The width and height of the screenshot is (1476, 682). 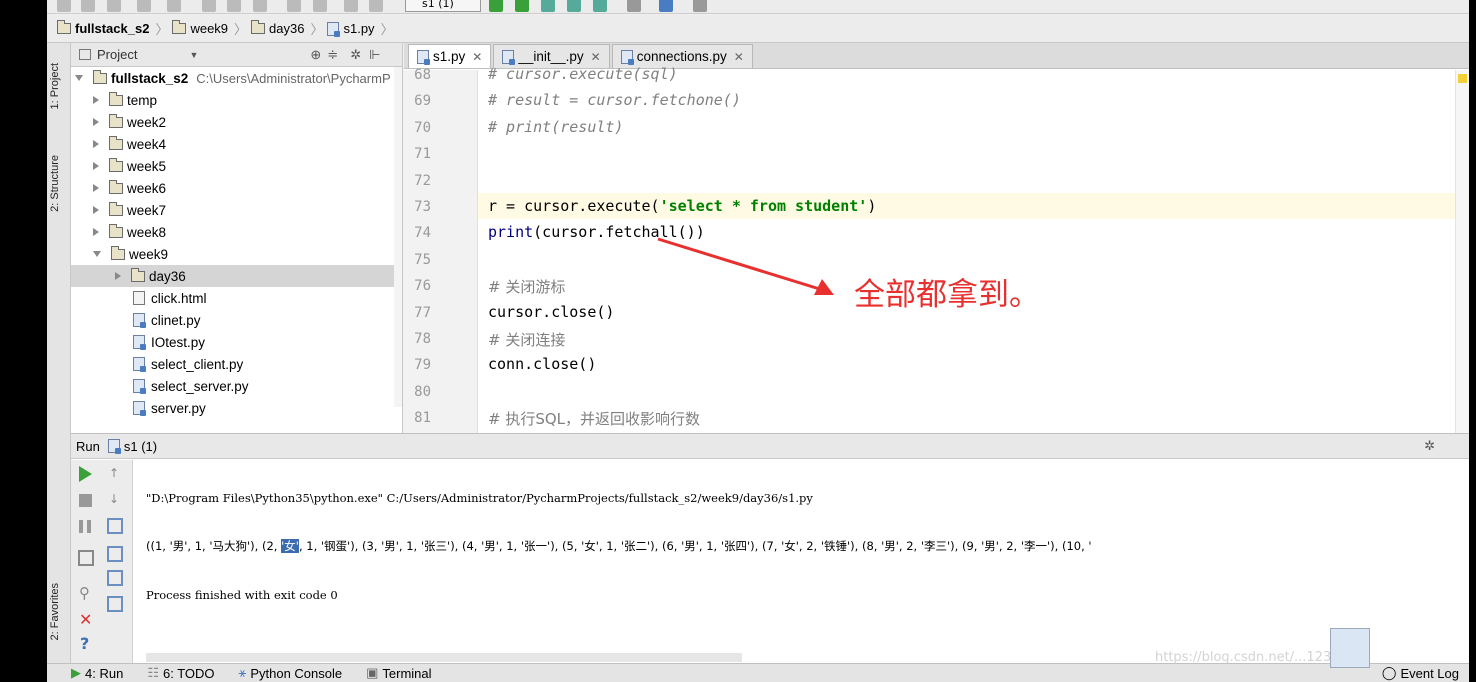 What do you see at coordinates (236, 232) in the screenshot?
I see `tree-item-week8: week8` at bounding box center [236, 232].